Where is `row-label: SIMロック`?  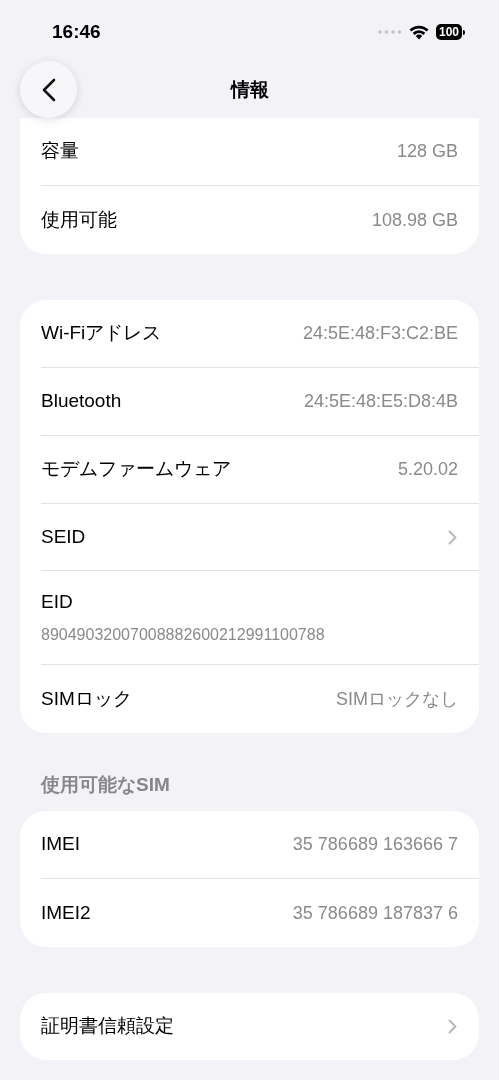
row-label: SIMロック is located at coordinates (86, 698).